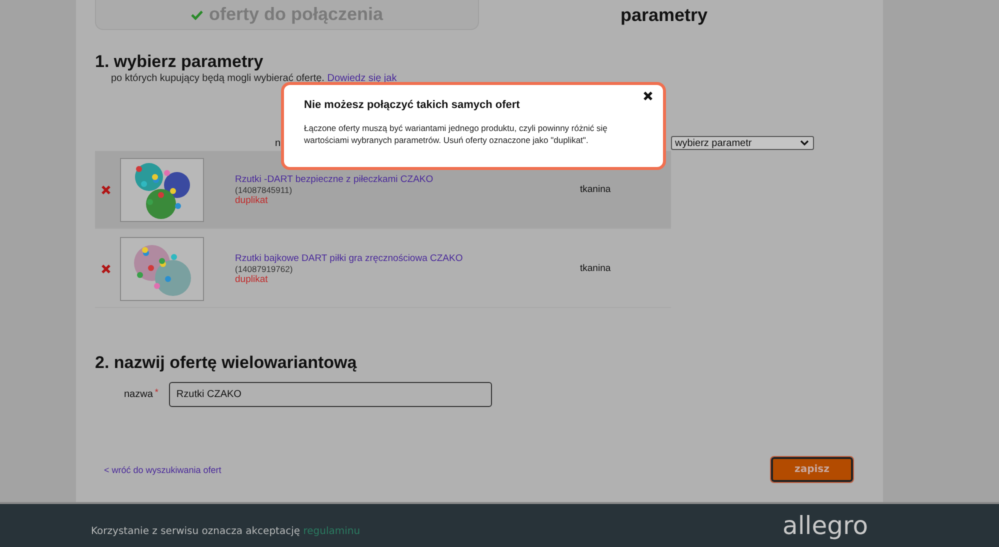  Describe the element at coordinates (163, 469) in the screenshot. I see `back-link: < wróć do wyszukiwania ofert` at that location.